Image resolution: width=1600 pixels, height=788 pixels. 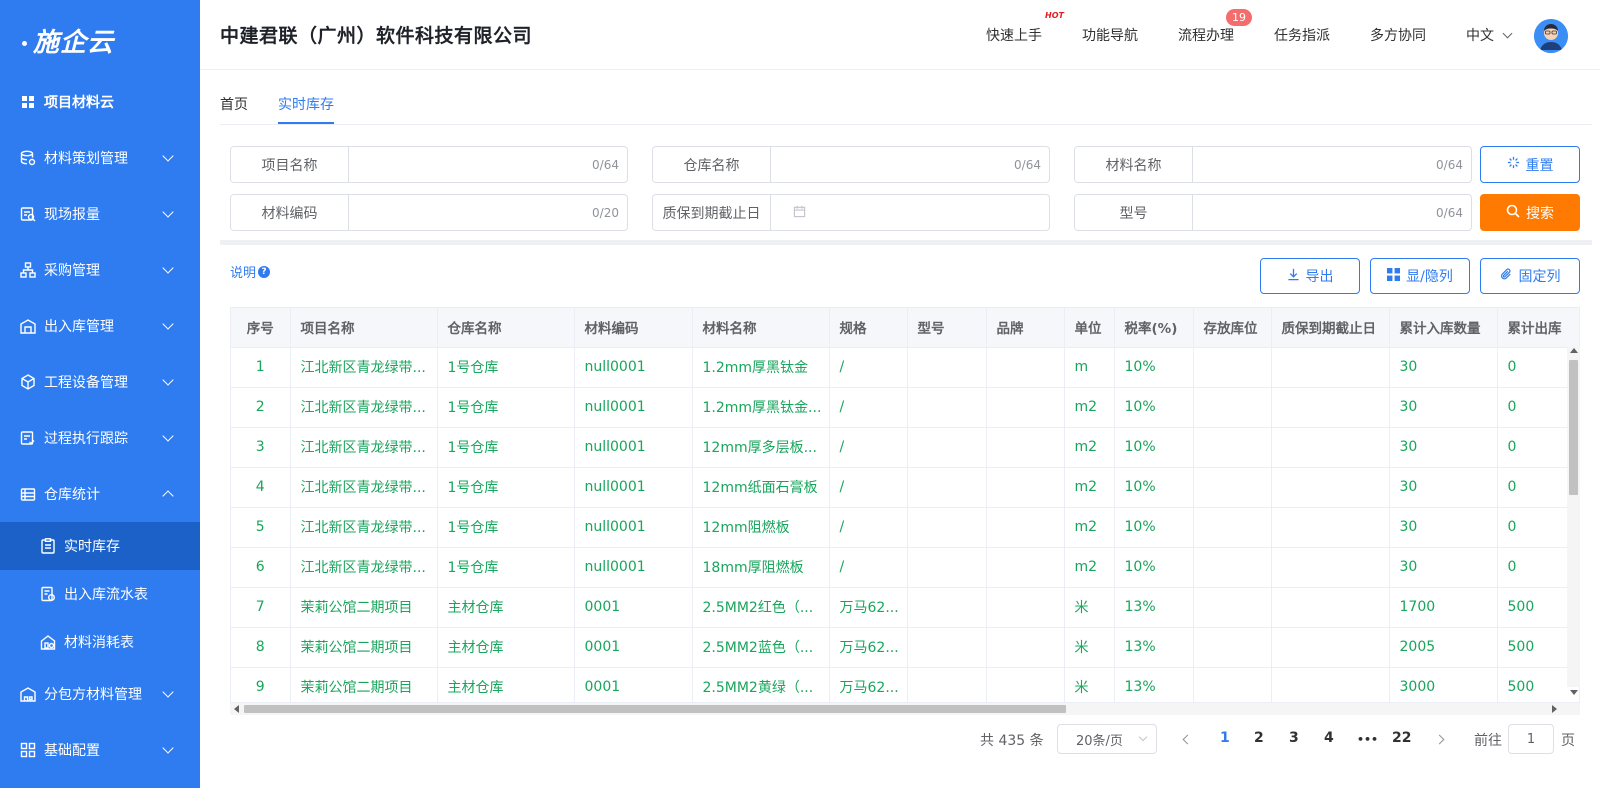 I want to click on nav-label: 功能导航, so click(x=1110, y=36).